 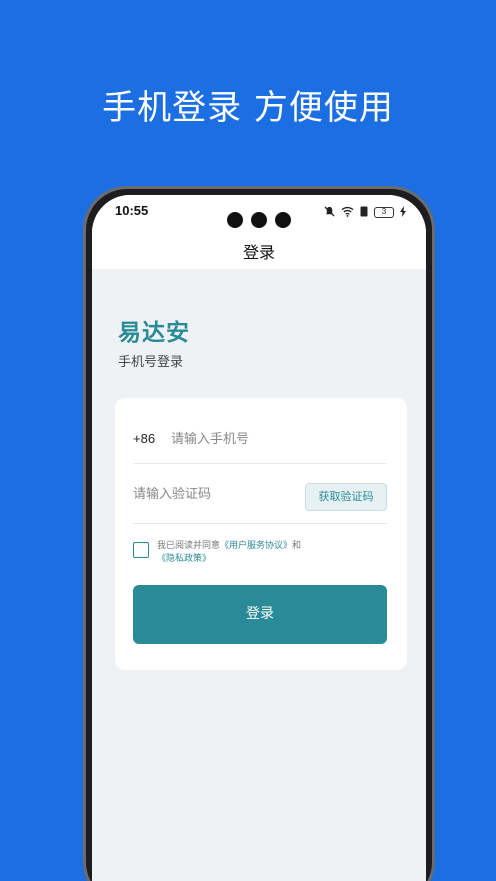 I want to click on terms-link: 《用户服务协议》, so click(x=256, y=546).